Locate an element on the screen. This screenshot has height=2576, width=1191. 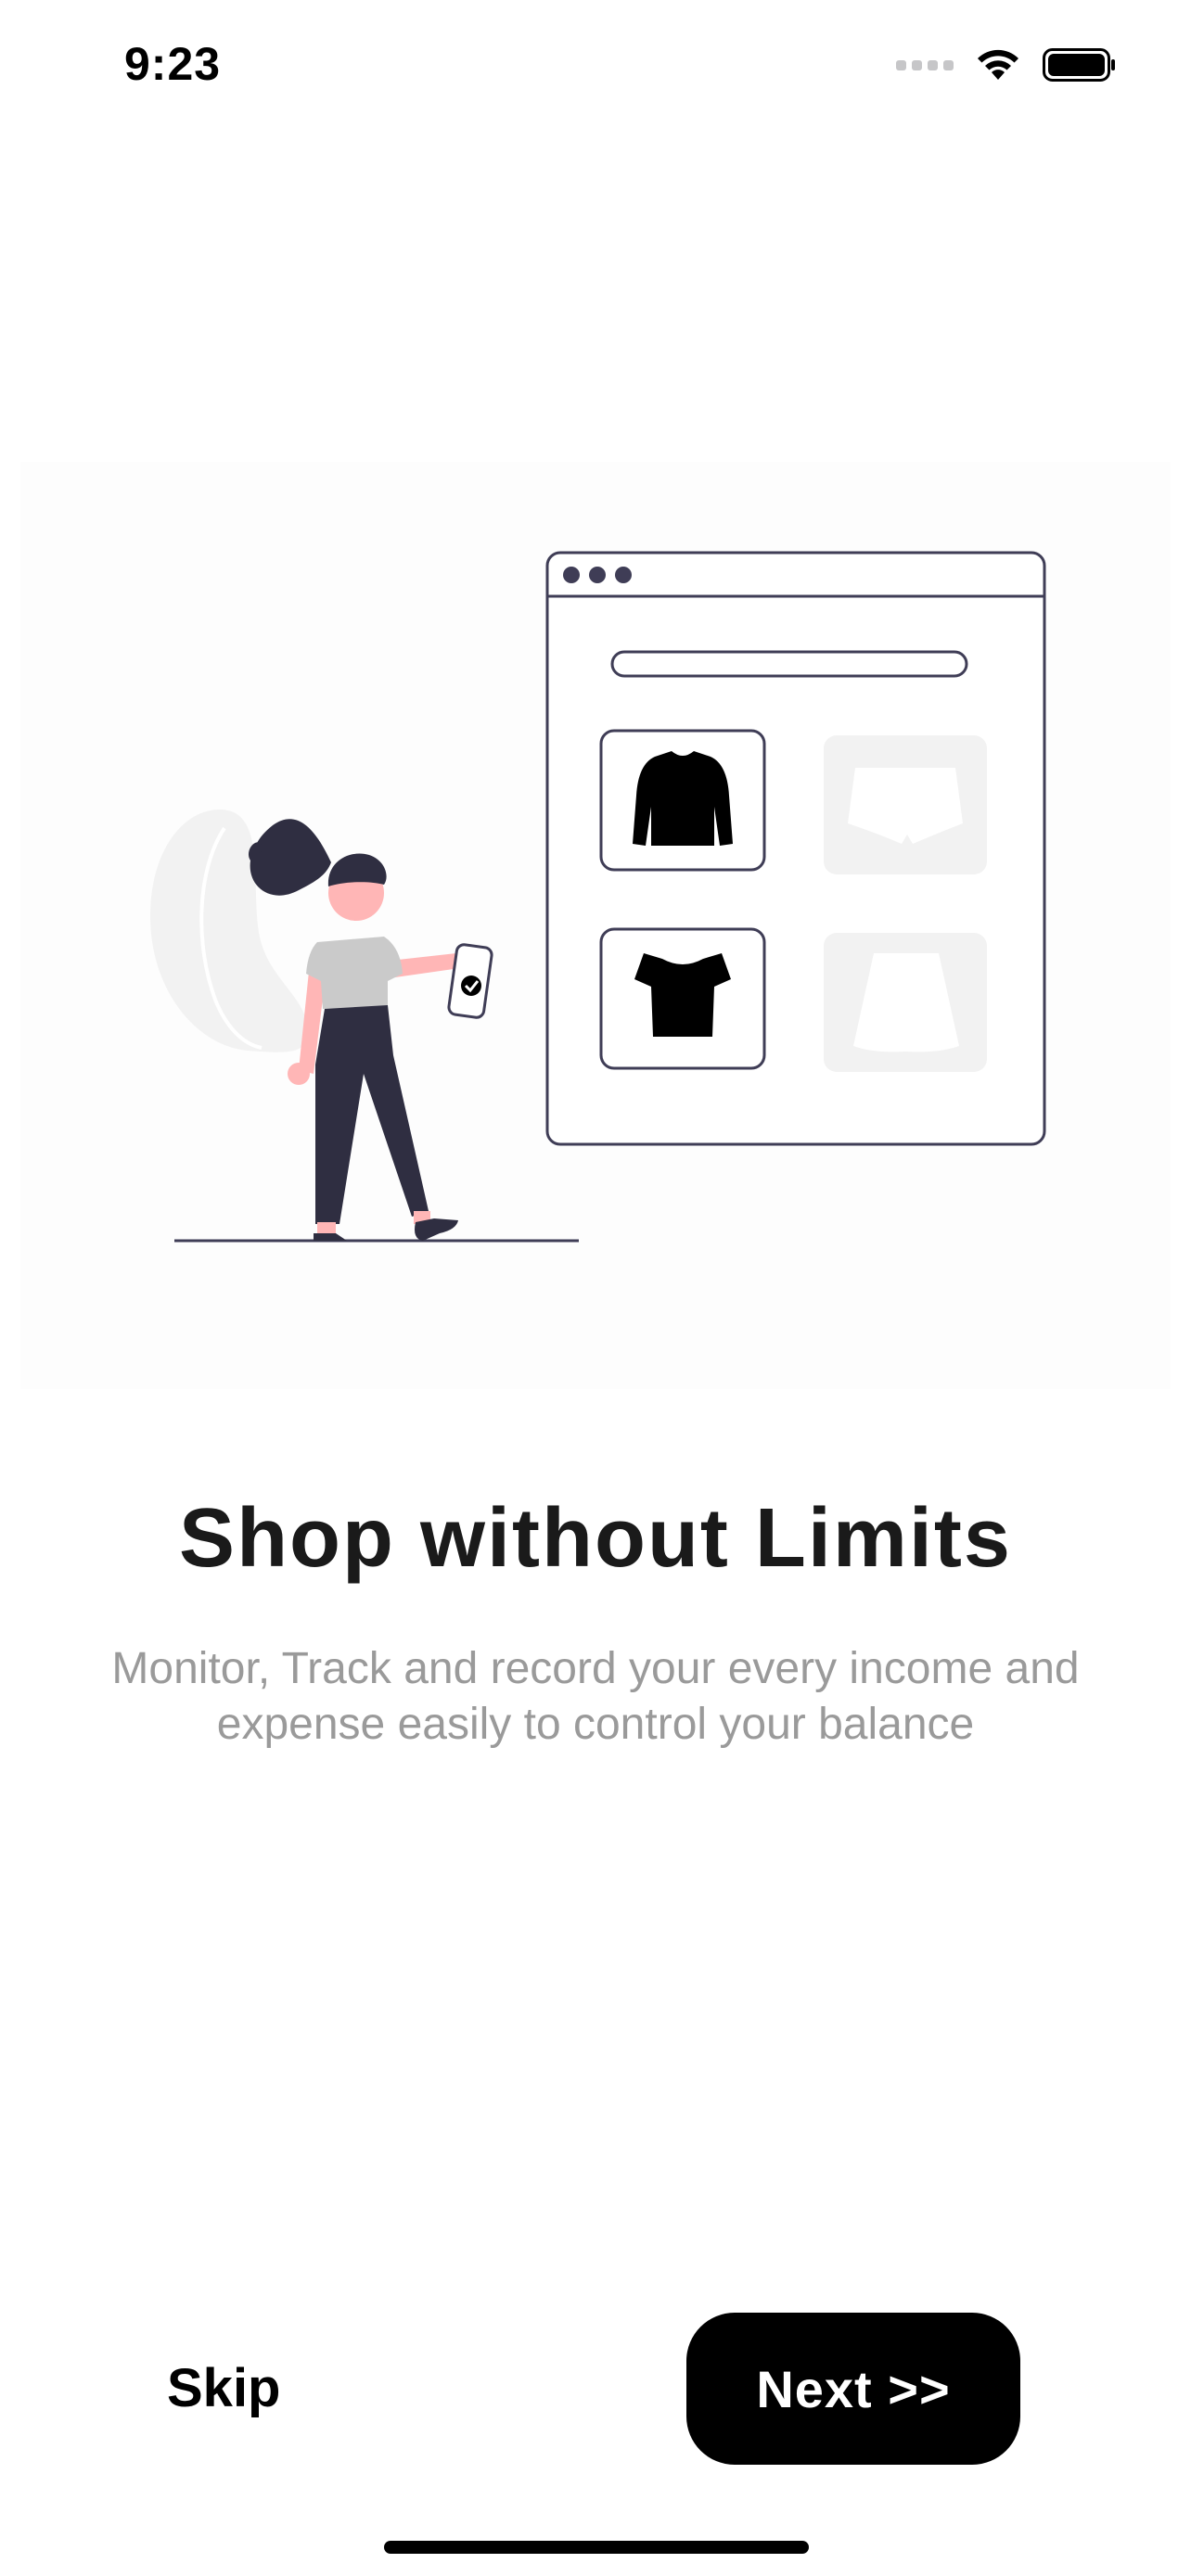
skip-button: Skip is located at coordinates (259, 2387).